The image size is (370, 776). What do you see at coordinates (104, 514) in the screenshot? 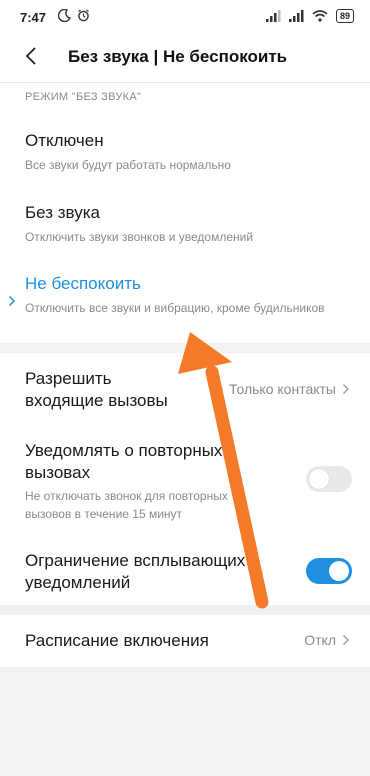
I see `repeat-calls-subtitle-2: вызовов в течение 15 минут` at bounding box center [104, 514].